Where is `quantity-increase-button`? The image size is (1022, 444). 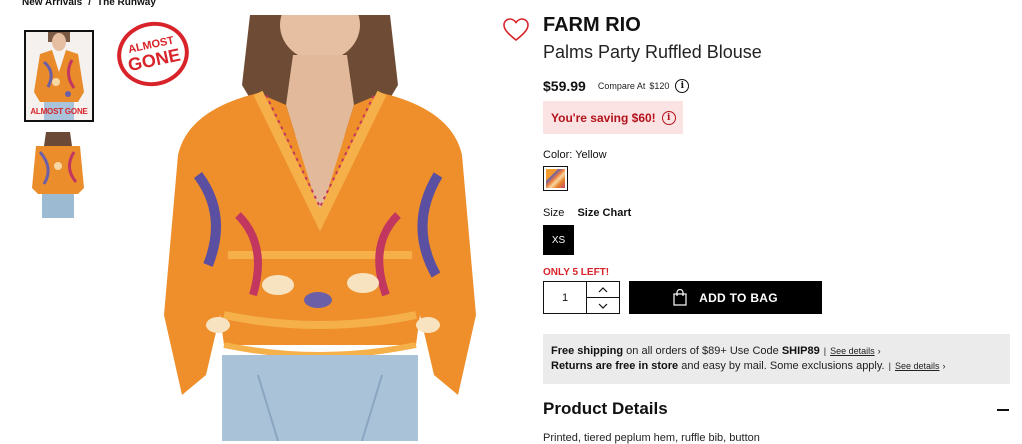
quantity-increase-button is located at coordinates (603, 290).